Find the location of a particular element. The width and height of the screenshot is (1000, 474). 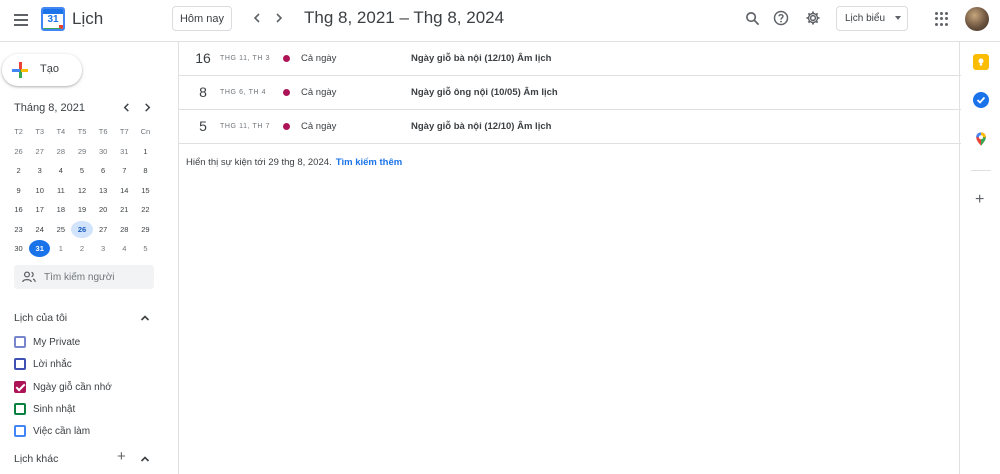

mini-day: 9 is located at coordinates (18, 190).